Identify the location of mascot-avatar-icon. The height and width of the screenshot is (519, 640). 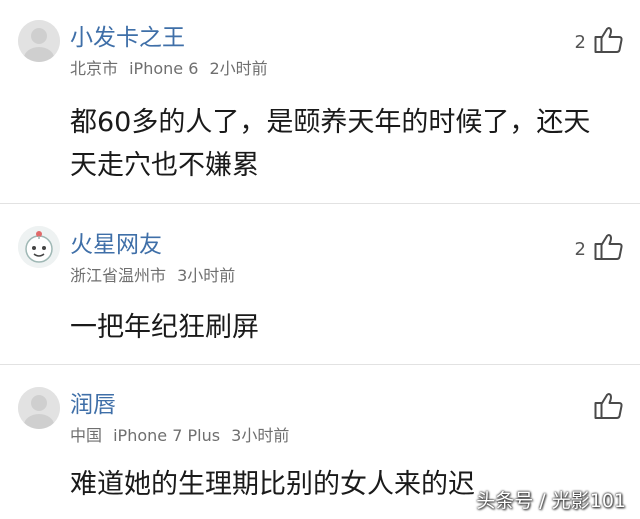
(39, 247).